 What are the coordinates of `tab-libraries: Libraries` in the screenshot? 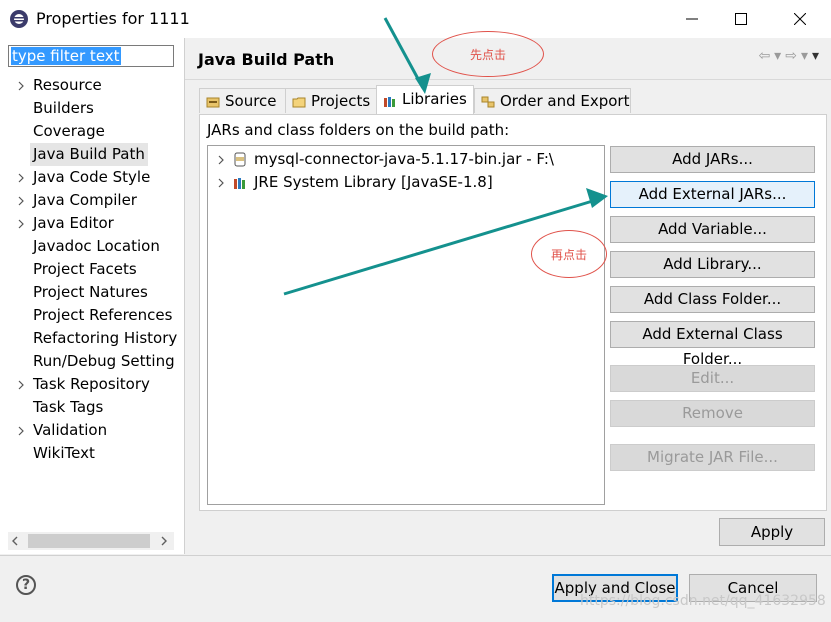 It's located at (425, 99).